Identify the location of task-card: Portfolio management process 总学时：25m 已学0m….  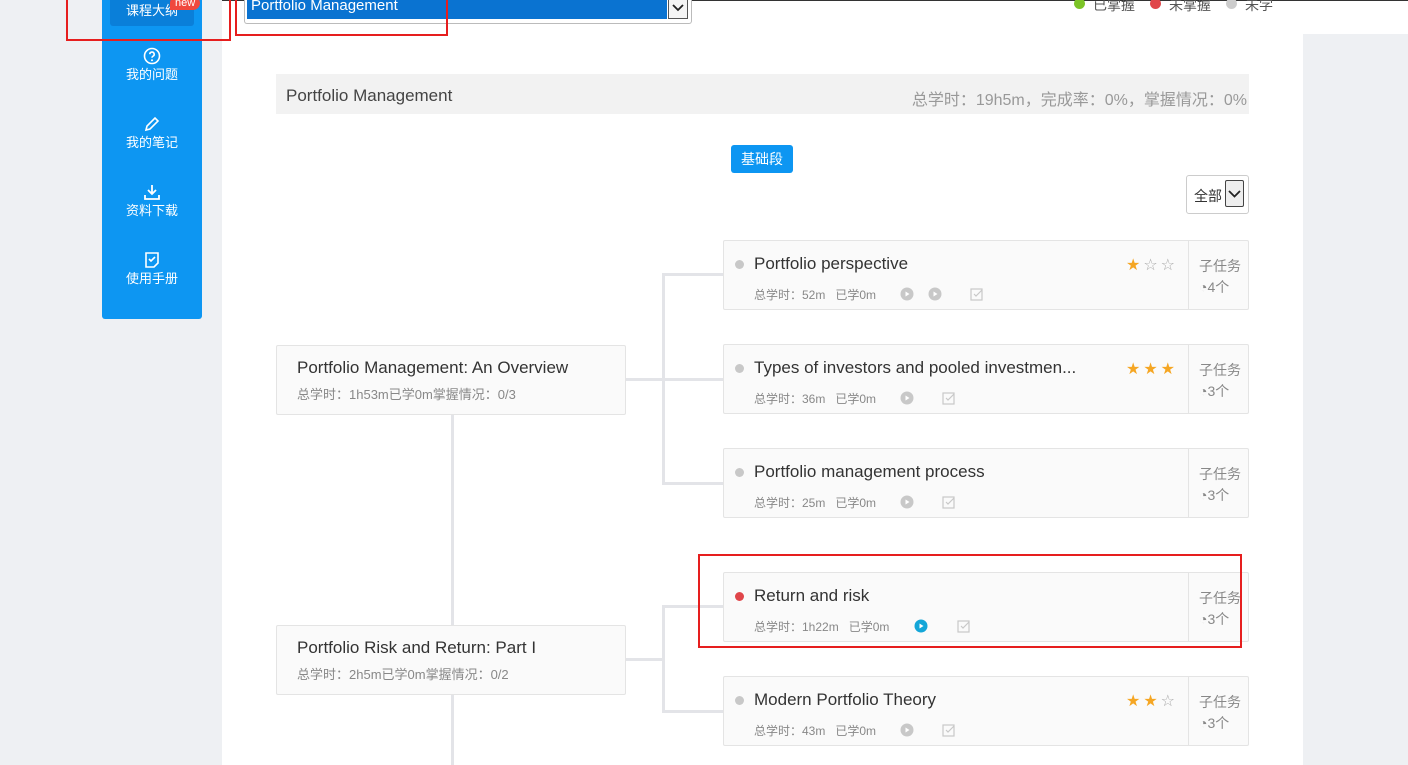
(986, 483).